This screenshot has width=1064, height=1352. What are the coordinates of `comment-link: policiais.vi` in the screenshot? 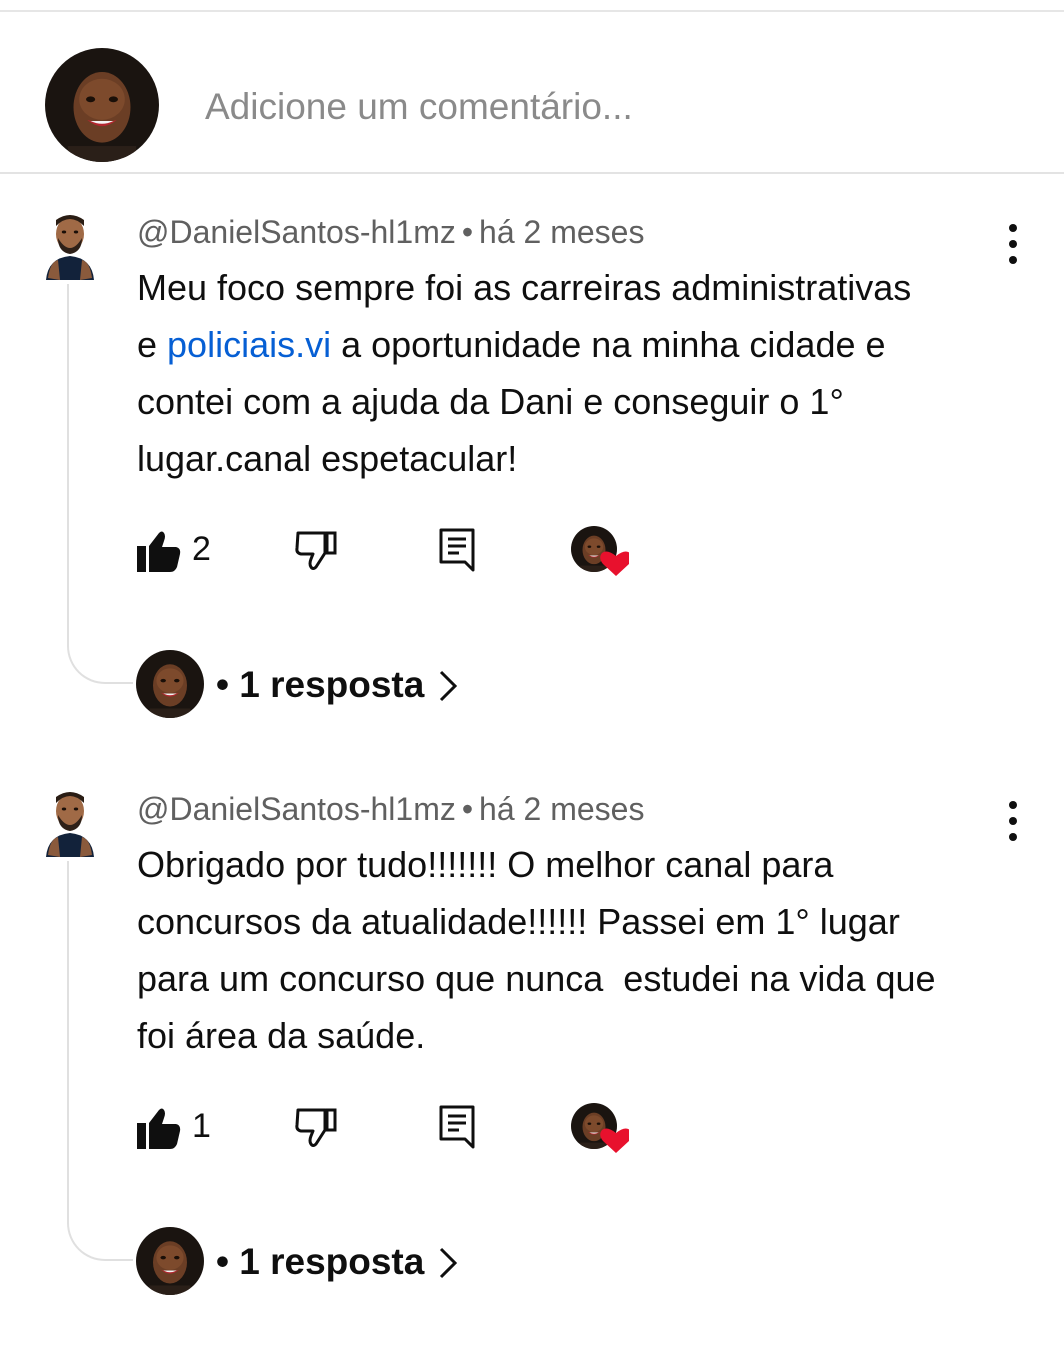 It's located at (249, 344).